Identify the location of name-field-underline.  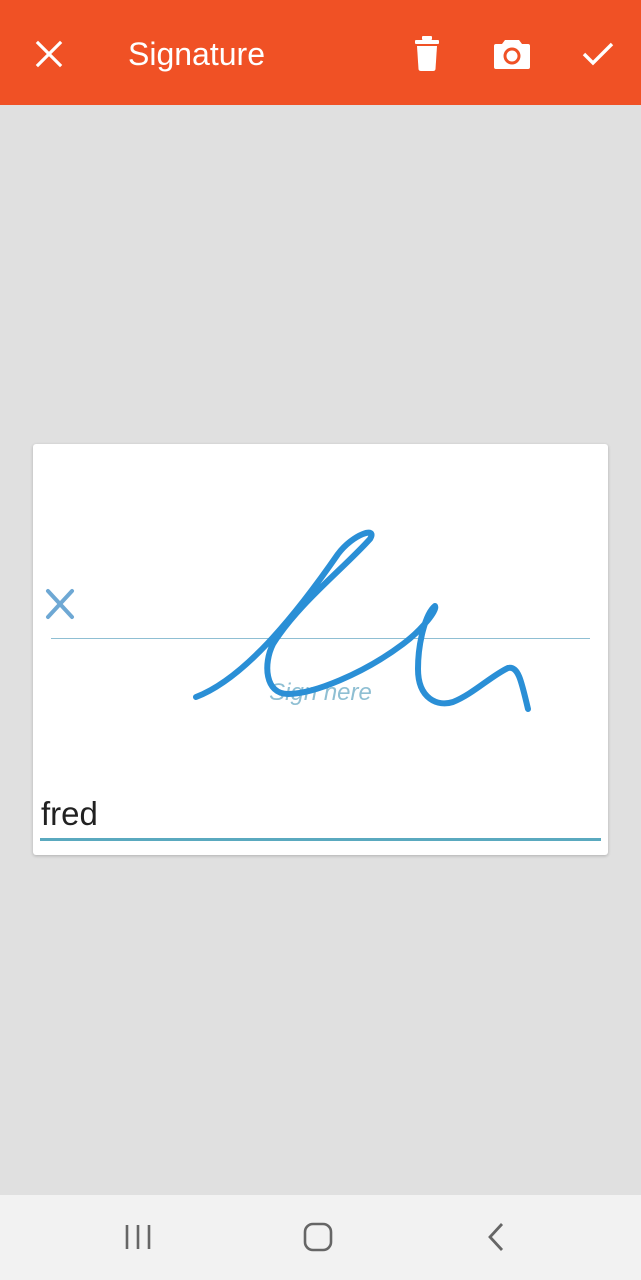
(320, 839).